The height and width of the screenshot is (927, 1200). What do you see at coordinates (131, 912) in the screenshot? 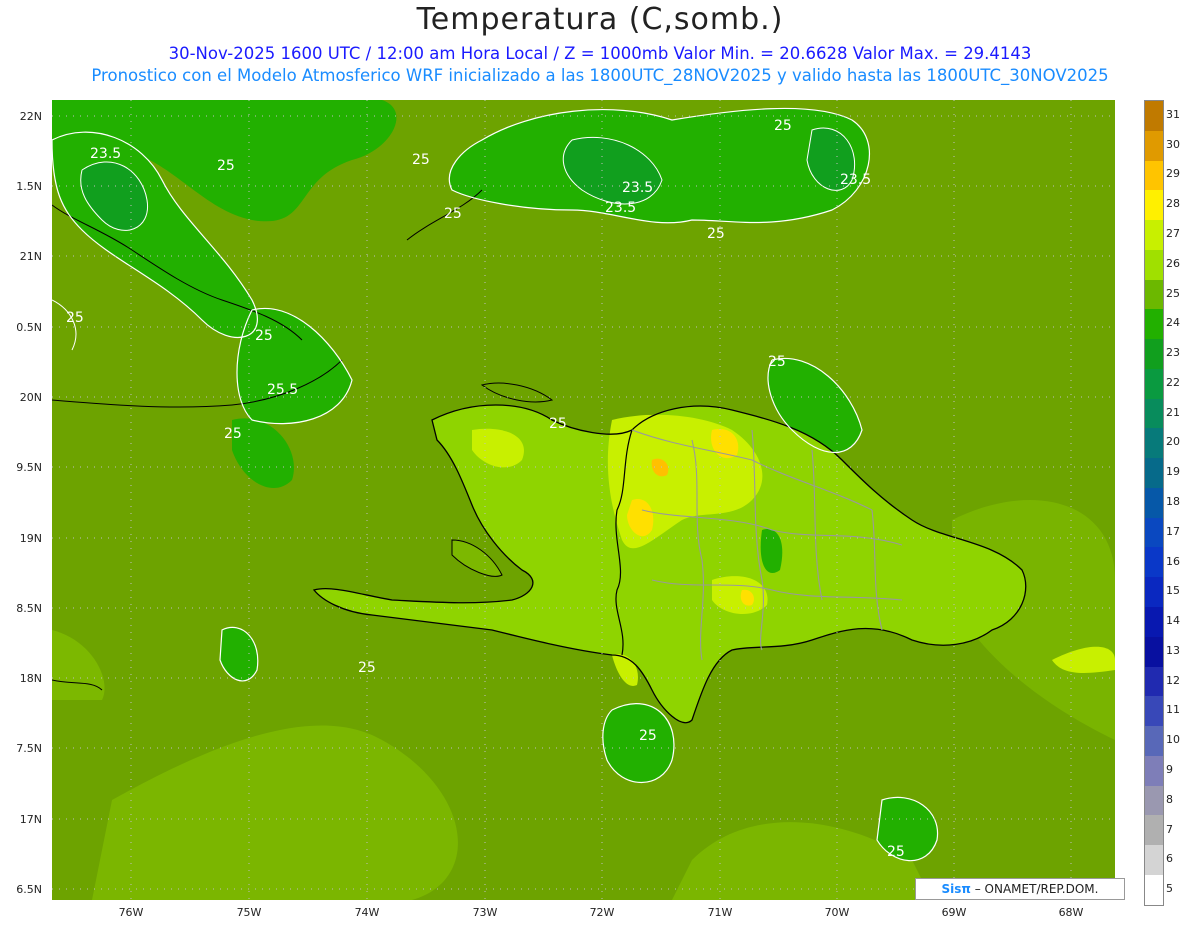
I see `lon-label: 76W` at bounding box center [131, 912].